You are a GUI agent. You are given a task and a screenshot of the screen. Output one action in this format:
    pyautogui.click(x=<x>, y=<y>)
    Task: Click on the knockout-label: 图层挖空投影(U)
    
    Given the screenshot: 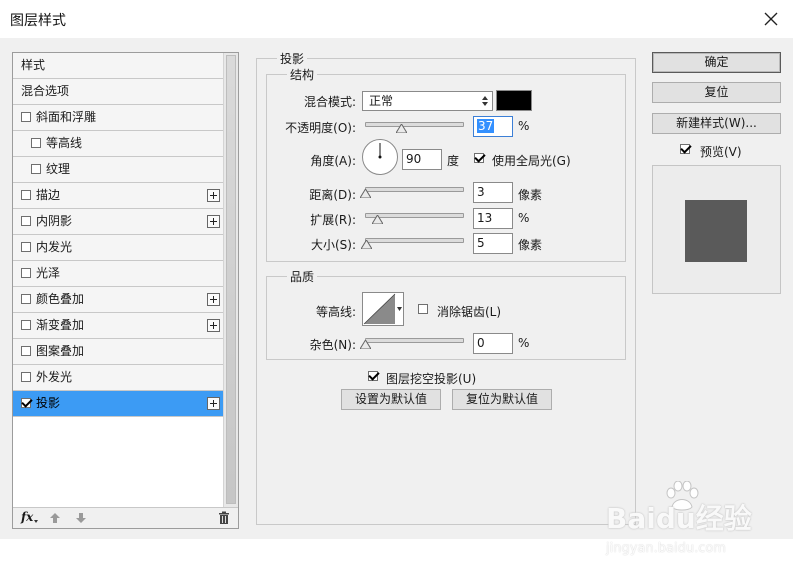 What is the action you would take?
    pyautogui.click(x=431, y=378)
    